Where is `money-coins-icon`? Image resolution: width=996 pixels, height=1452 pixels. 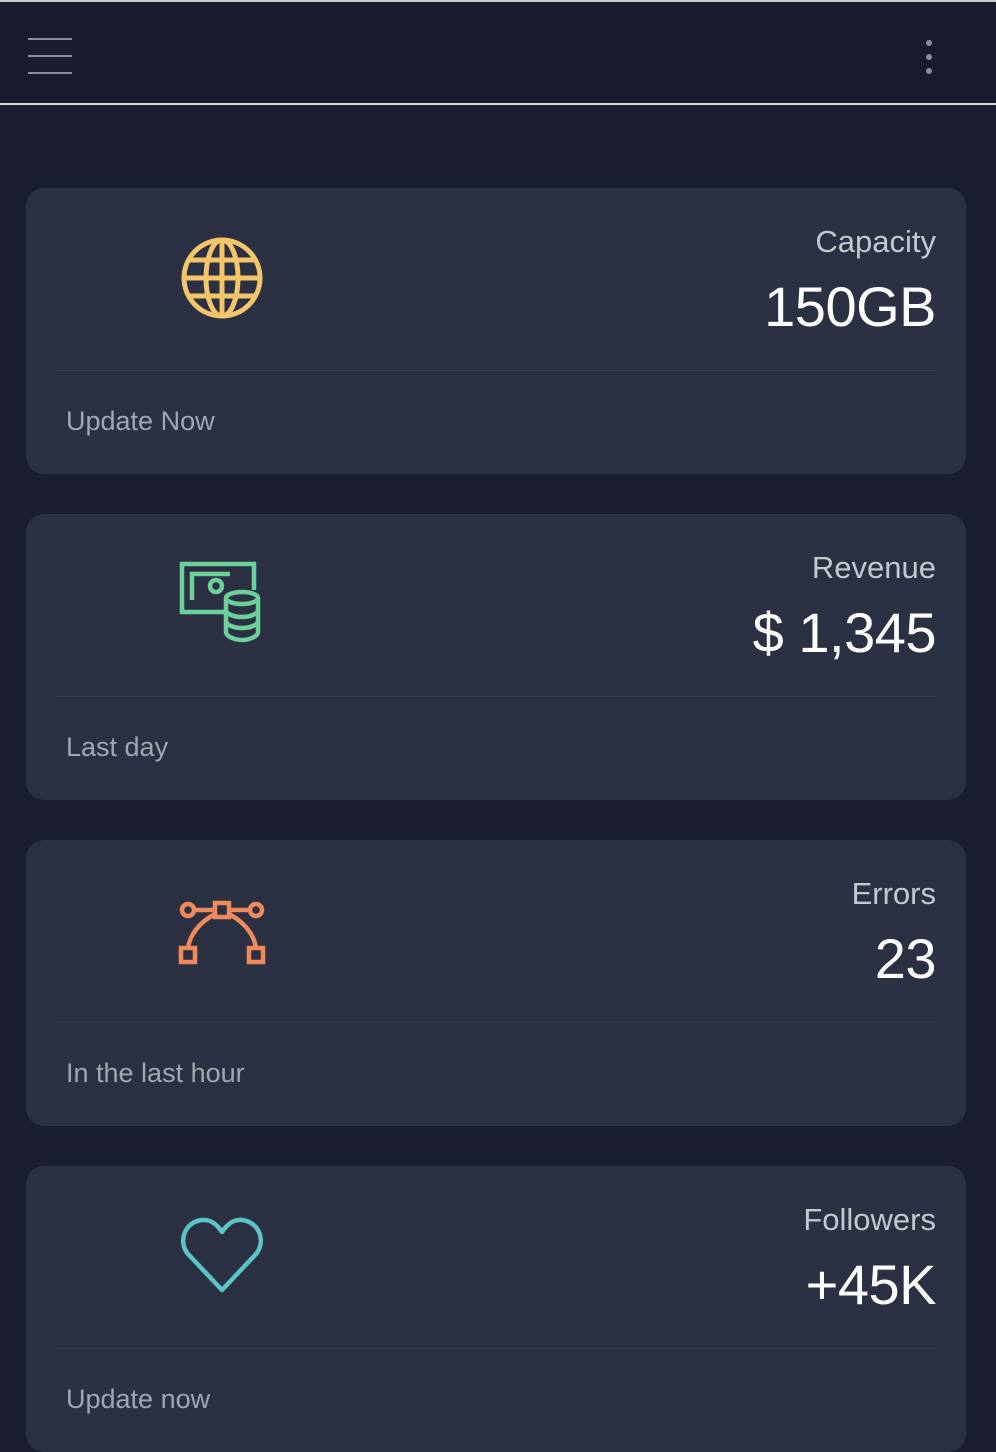
money-coins-icon is located at coordinates (222, 604).